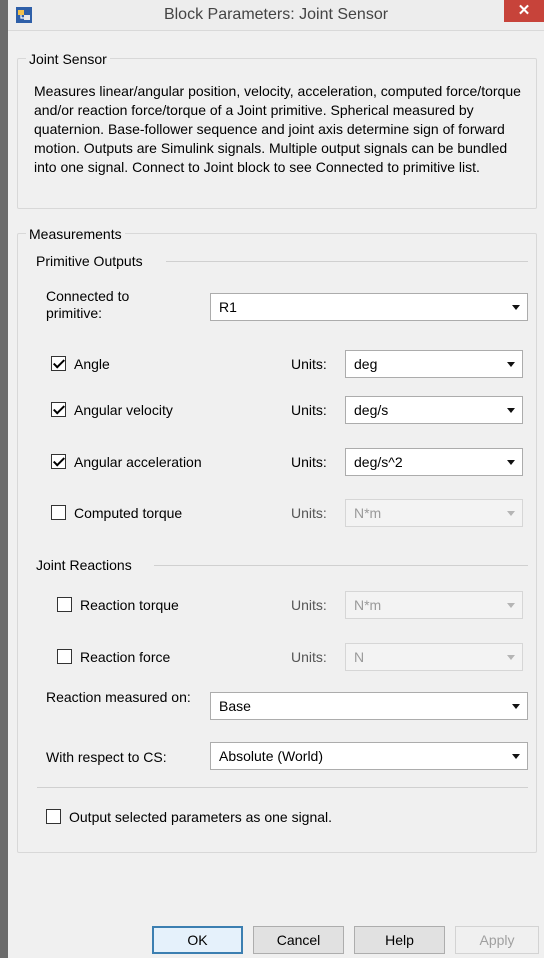 The width and height of the screenshot is (544, 958). What do you see at coordinates (366, 364) in the screenshot?
I see `angle-units-value: deg` at bounding box center [366, 364].